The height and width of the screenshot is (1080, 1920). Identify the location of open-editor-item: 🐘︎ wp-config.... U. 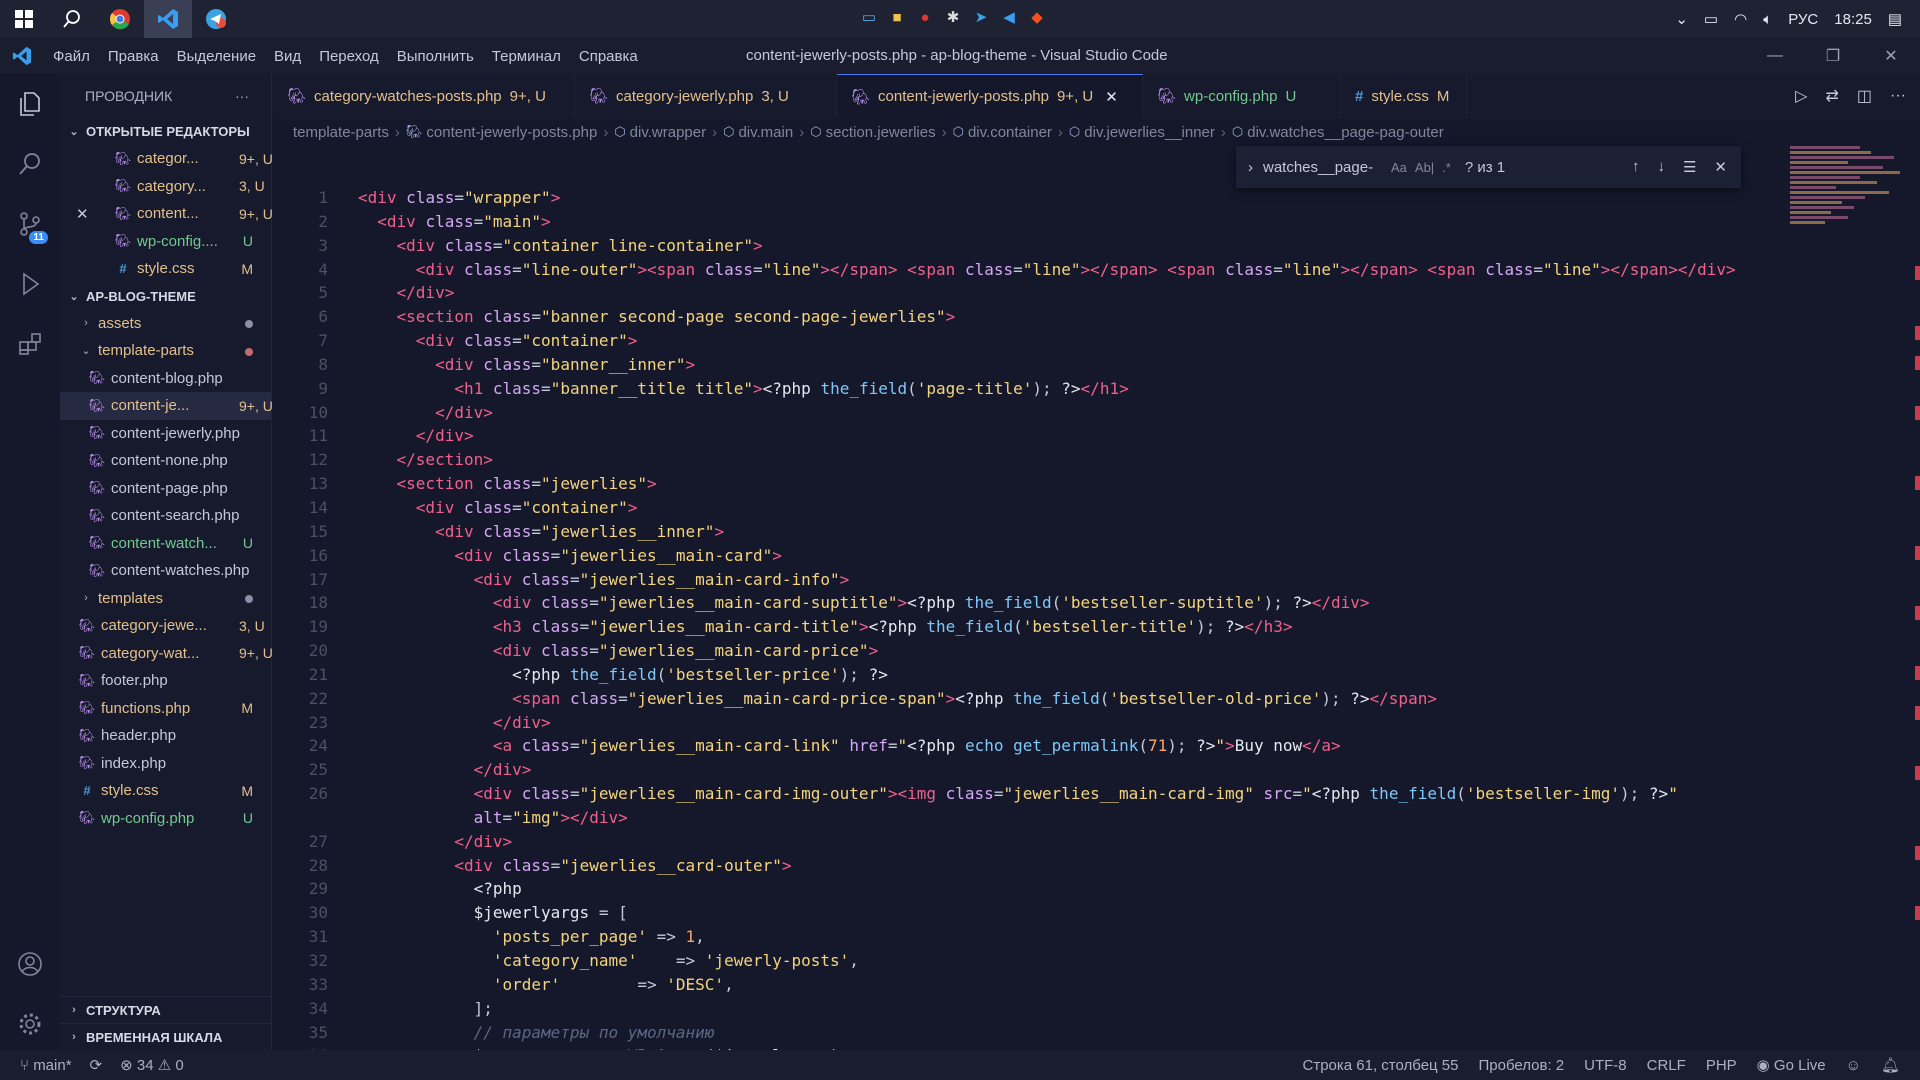
(165, 242).